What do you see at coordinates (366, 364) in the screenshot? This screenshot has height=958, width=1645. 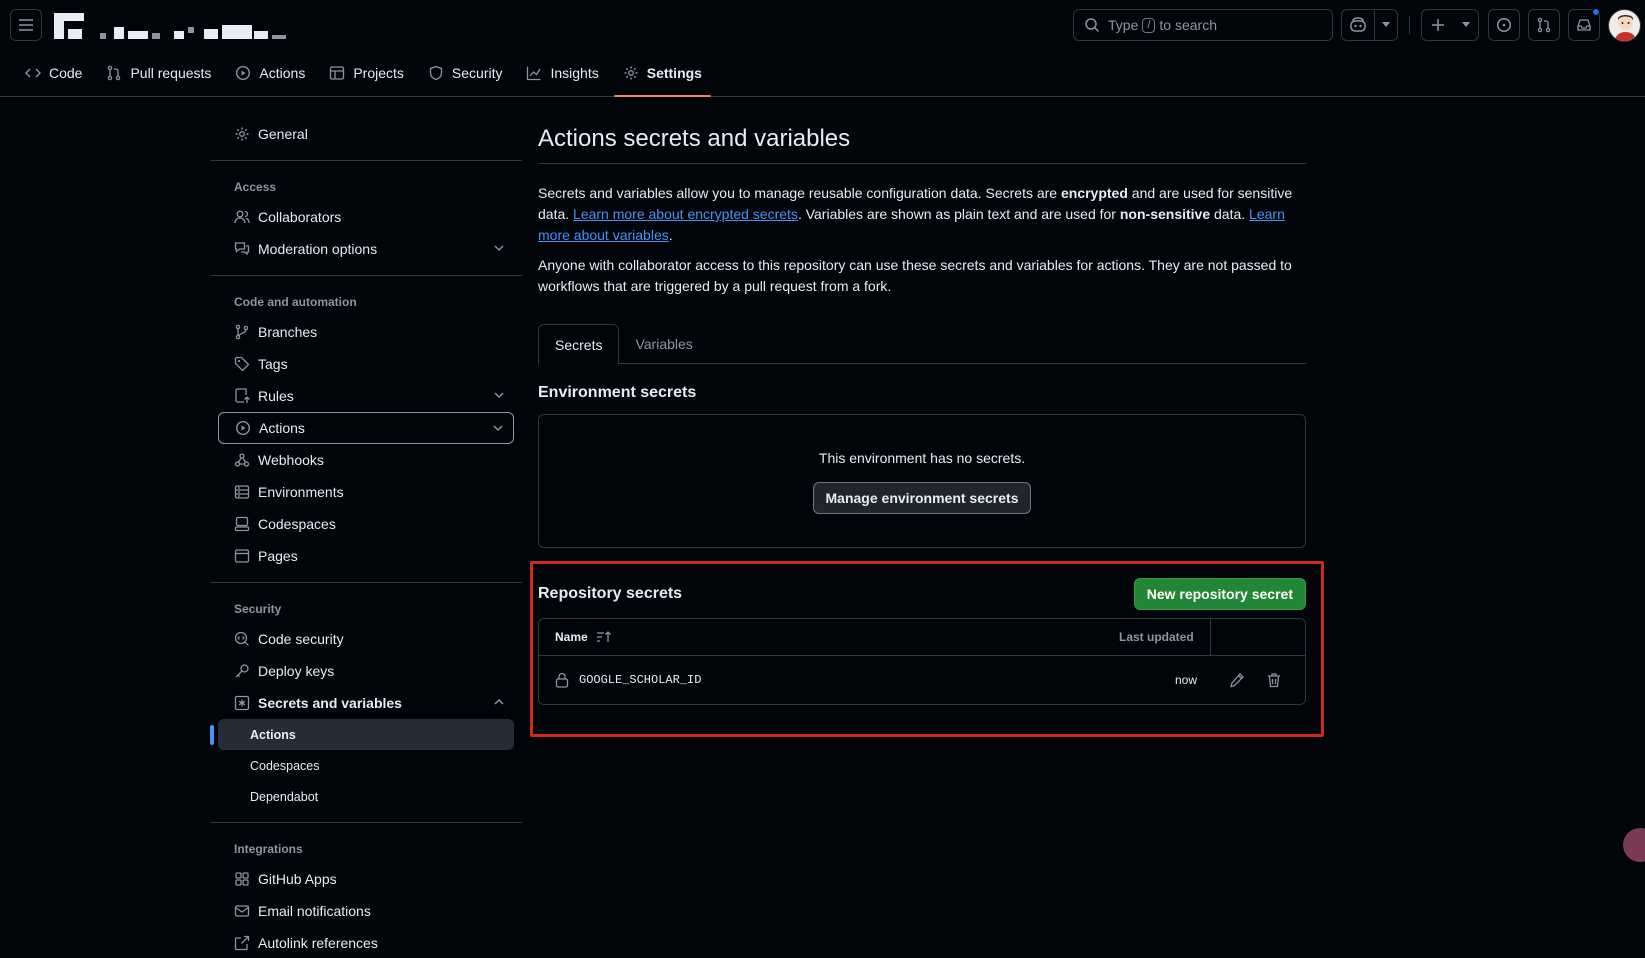 I see `sidebar-item-tags: Tags` at bounding box center [366, 364].